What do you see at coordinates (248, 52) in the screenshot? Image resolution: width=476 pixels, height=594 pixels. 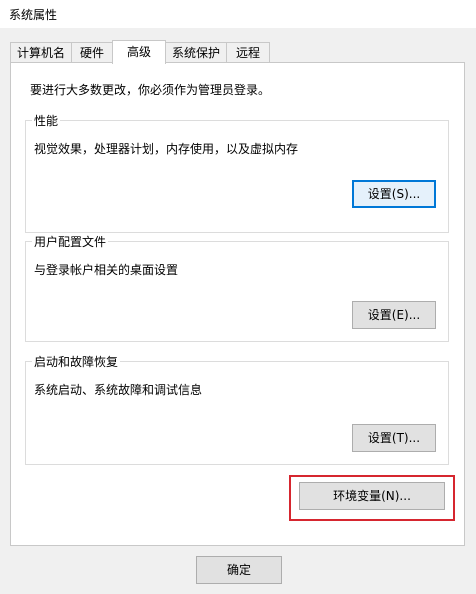 I see `tab-remote: 远程` at bounding box center [248, 52].